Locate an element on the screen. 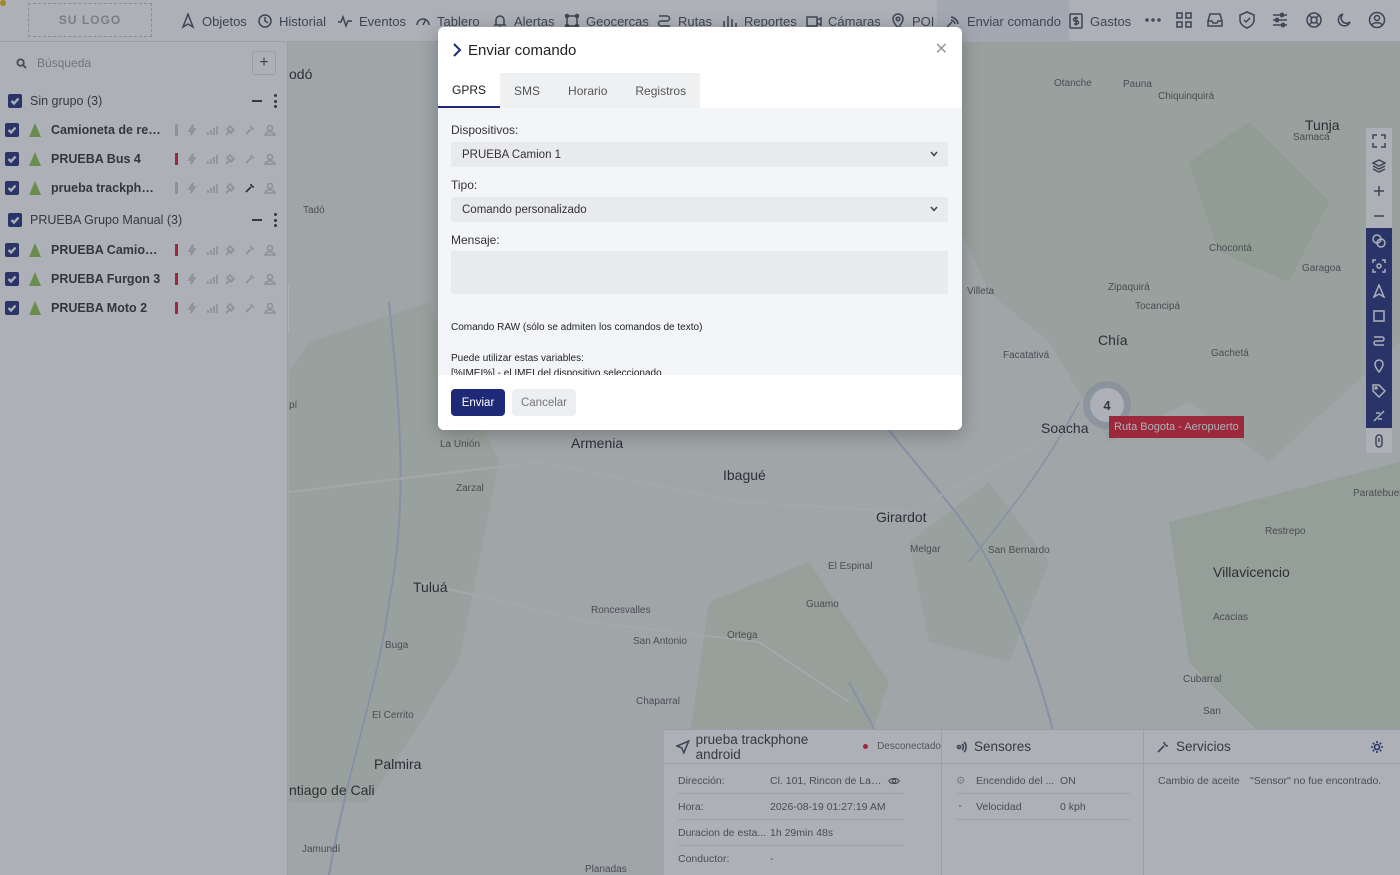 The image size is (1400, 875). type-select: Comando personalizado is located at coordinates (699, 209).